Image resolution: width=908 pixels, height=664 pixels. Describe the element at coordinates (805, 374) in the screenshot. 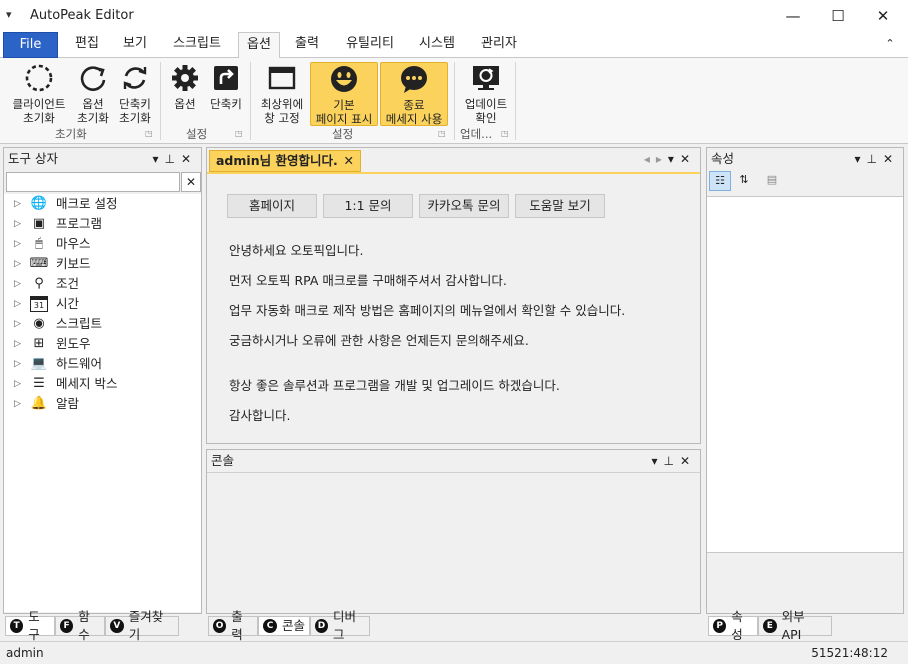

I see `property-grid` at that location.